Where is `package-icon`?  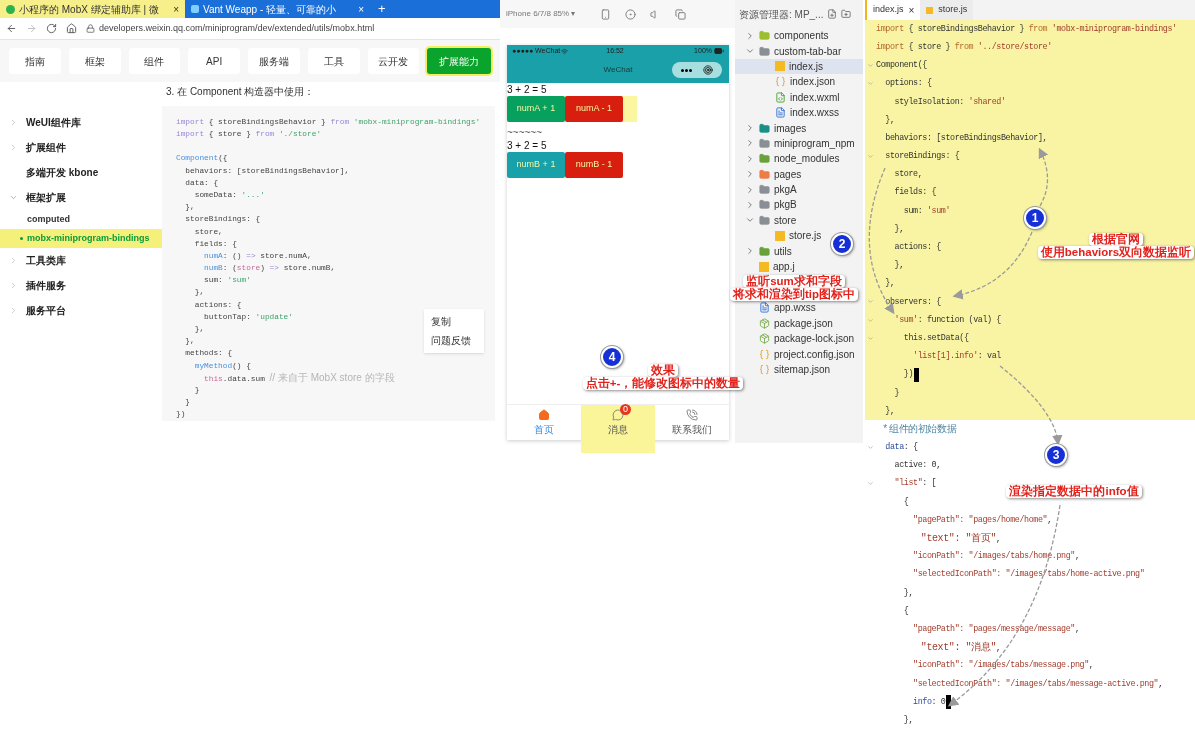
package-icon is located at coordinates (764, 339).